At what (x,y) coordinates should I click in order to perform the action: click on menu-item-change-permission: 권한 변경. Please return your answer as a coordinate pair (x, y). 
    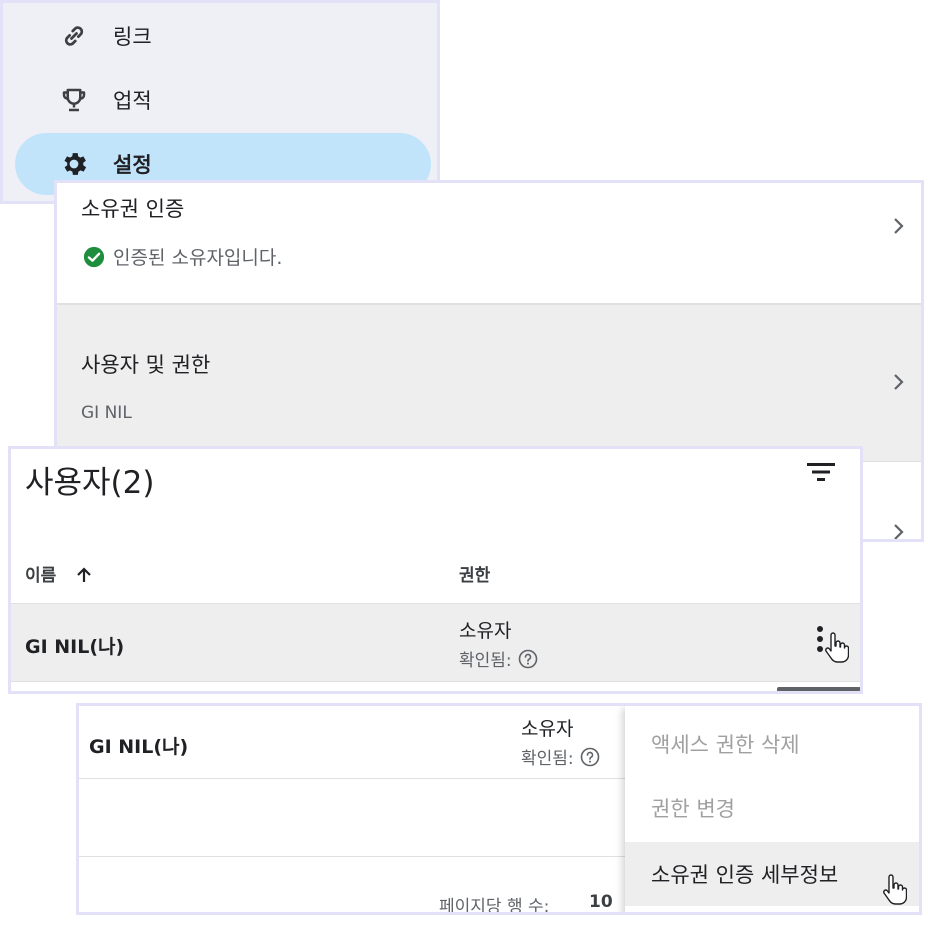
    Looking at the image, I should click on (772, 808).